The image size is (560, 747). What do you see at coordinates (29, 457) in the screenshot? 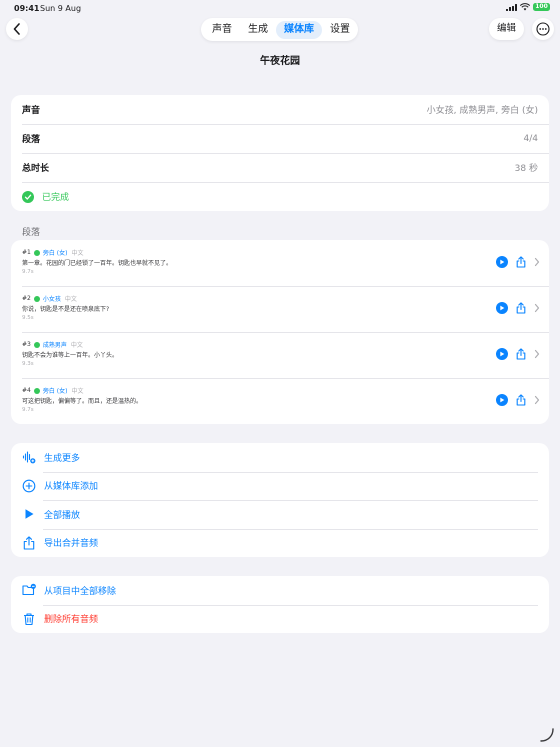
I see `waveform-badge-plus-icon` at bounding box center [29, 457].